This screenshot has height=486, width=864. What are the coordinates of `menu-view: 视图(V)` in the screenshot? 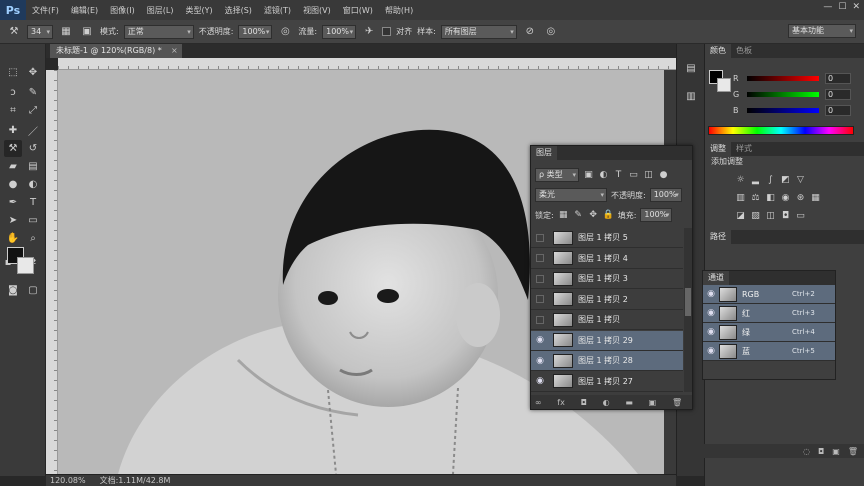 It's located at (317, 10).